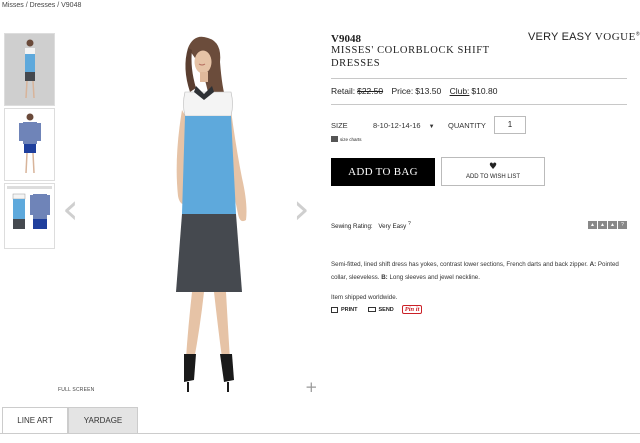 The width and height of the screenshot is (640, 443). What do you see at coordinates (402, 91) in the screenshot?
I see `price-label: Price:` at bounding box center [402, 91].